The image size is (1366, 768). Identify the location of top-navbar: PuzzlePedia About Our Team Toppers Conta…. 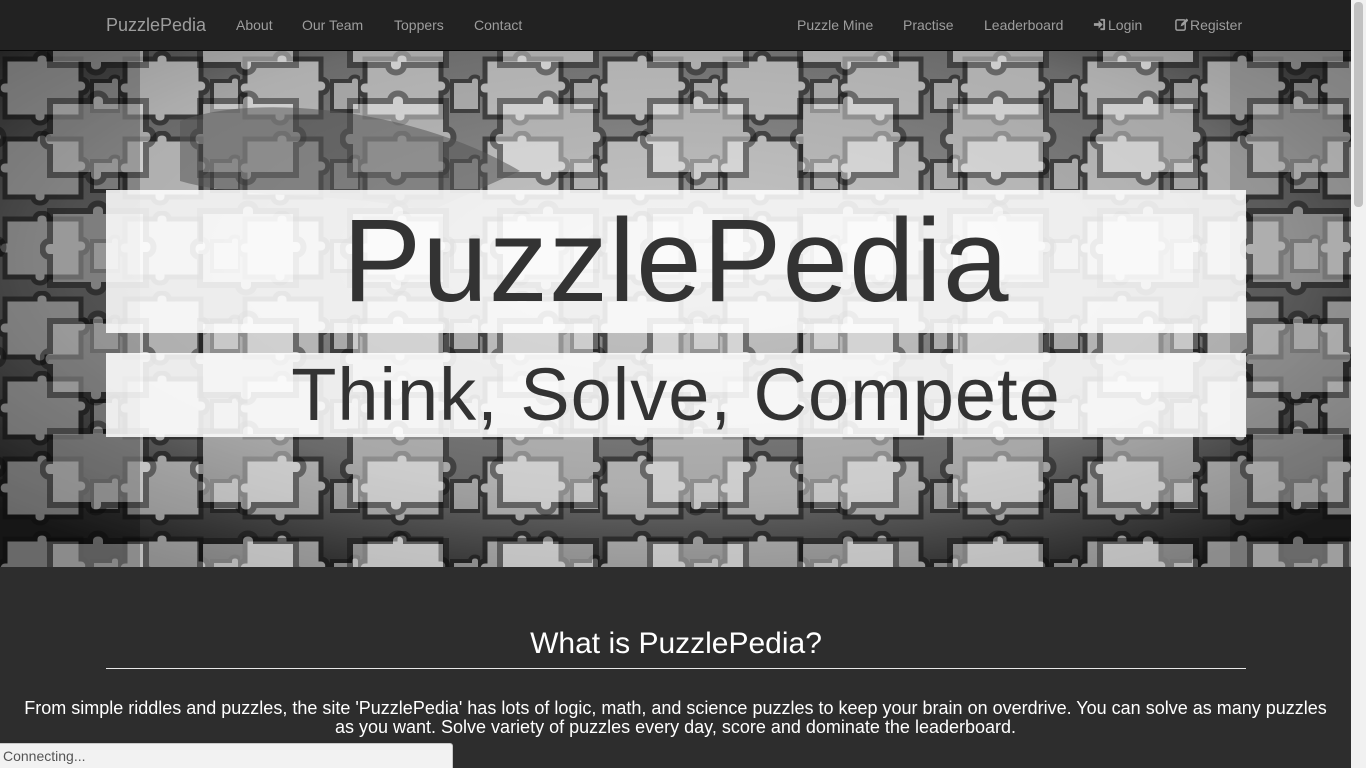
(675, 25).